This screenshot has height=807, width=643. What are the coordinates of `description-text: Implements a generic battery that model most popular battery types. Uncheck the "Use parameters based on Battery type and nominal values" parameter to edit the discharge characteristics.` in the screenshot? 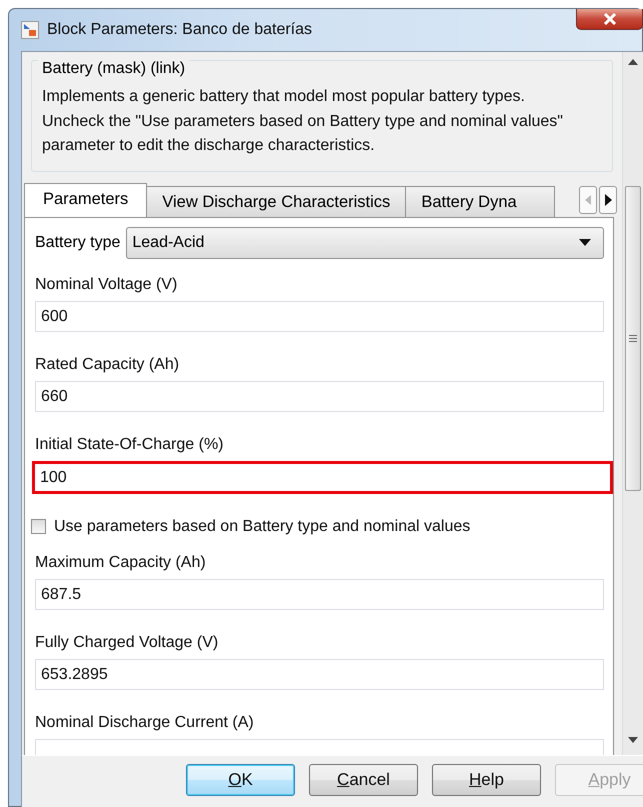 It's located at (303, 121).